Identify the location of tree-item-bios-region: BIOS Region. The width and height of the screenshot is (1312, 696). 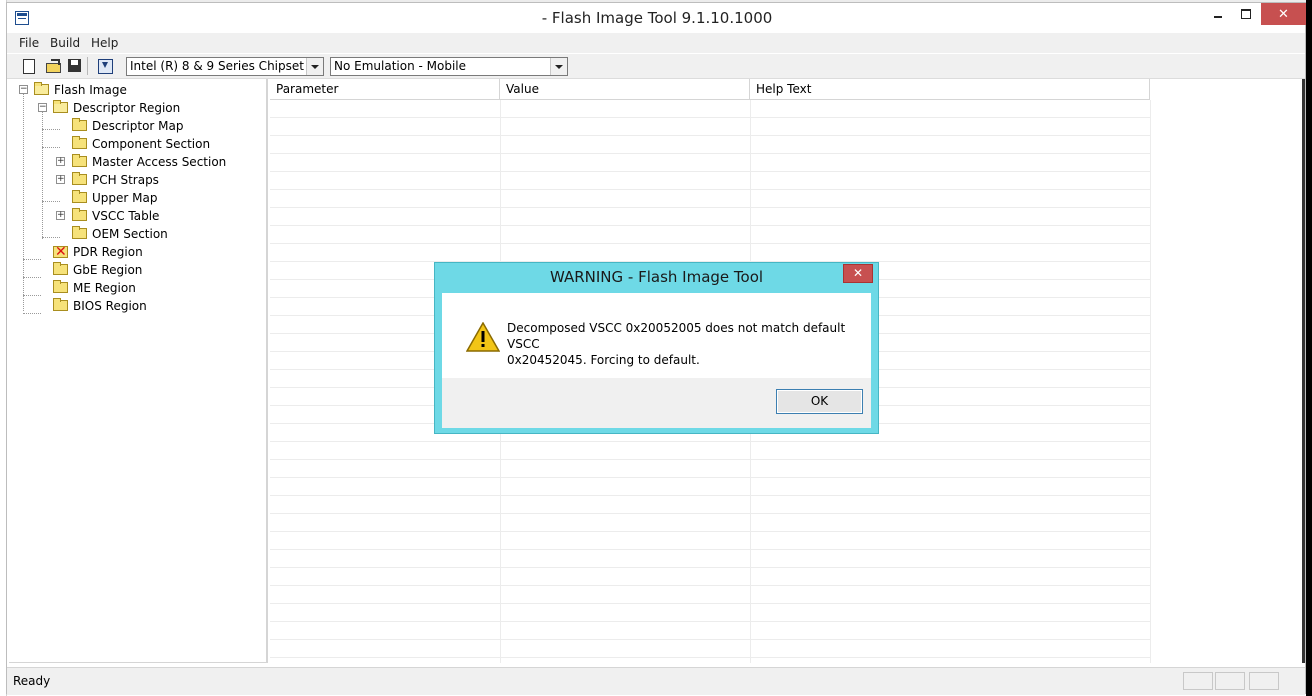
(136, 306).